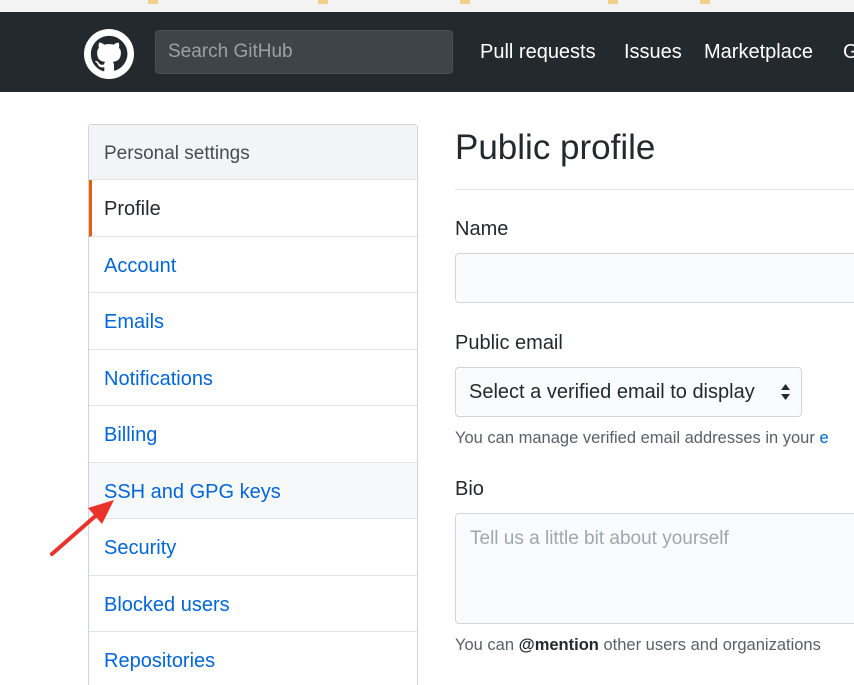 This screenshot has width=854, height=685. Describe the element at coordinates (538, 52) in the screenshot. I see `nav-pull-requests: Pull requests` at that location.